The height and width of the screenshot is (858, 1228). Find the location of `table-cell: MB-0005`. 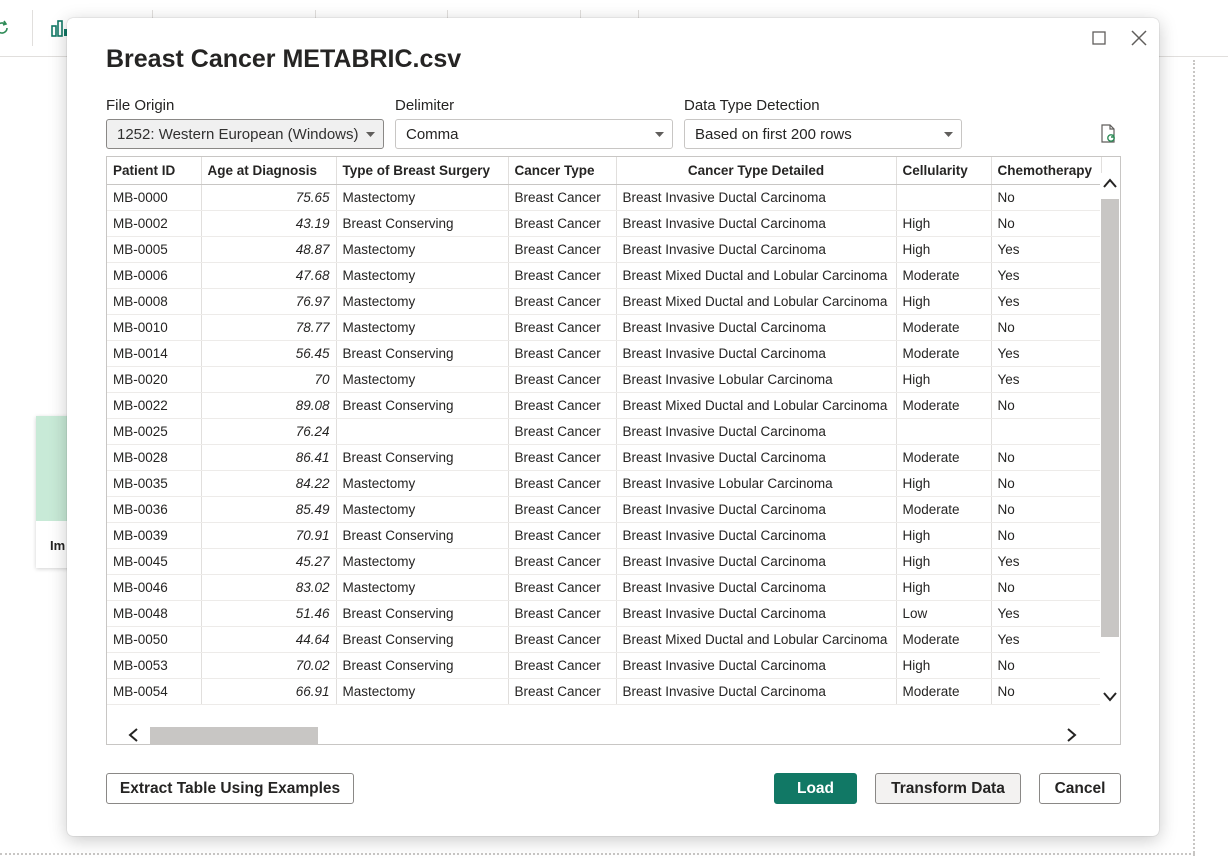

table-cell: MB-0005 is located at coordinates (154, 249).